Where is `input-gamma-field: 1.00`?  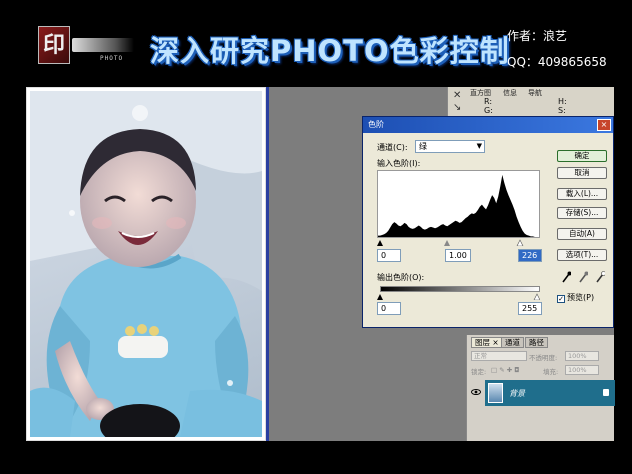
input-gamma-field: 1.00 is located at coordinates (458, 255).